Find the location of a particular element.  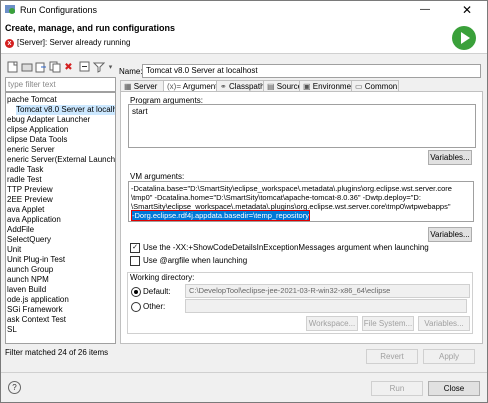

revert-button: Revert is located at coordinates (392, 356).